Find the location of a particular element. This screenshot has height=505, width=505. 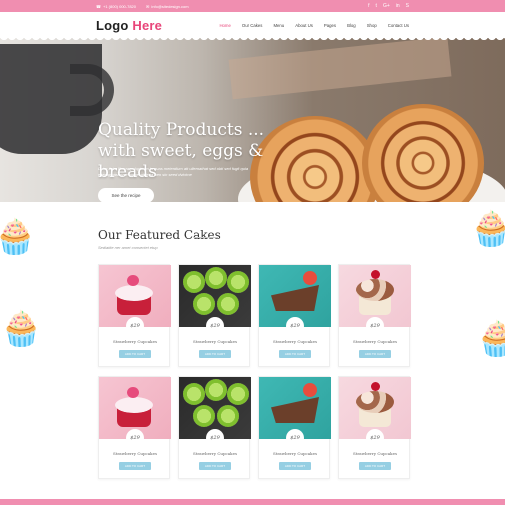

hero-book-image is located at coordinates (340, 69).